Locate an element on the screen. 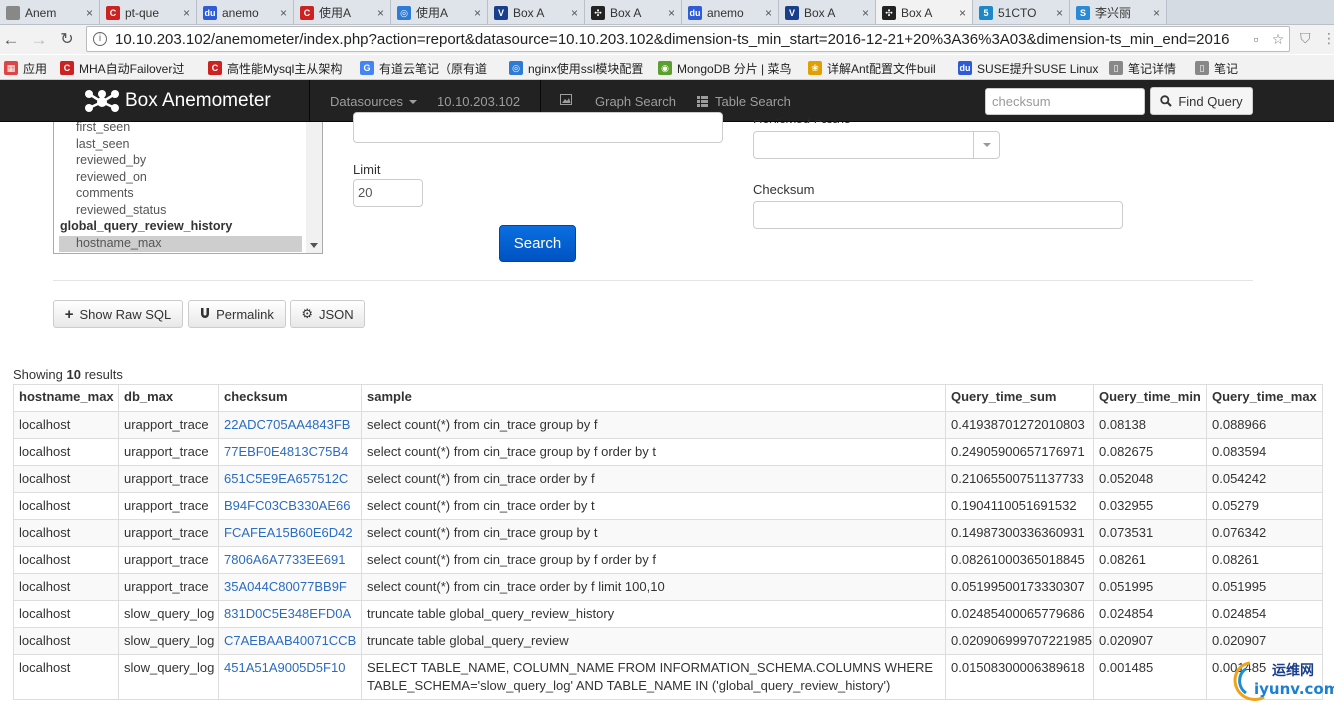  bookmark-item: C 高性能Mysql主从架构 is located at coordinates (275, 68).